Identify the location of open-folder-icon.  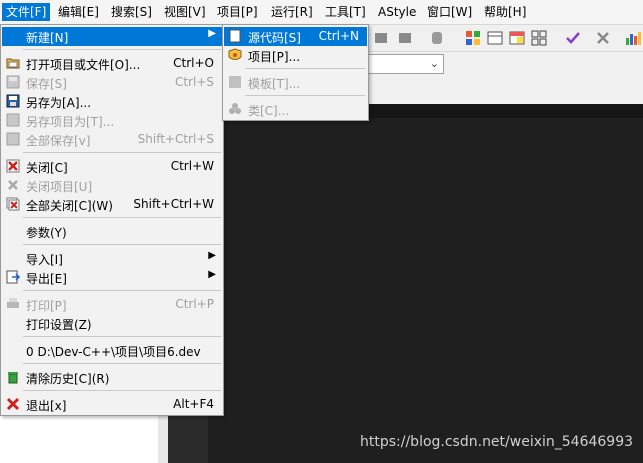
(13, 63).